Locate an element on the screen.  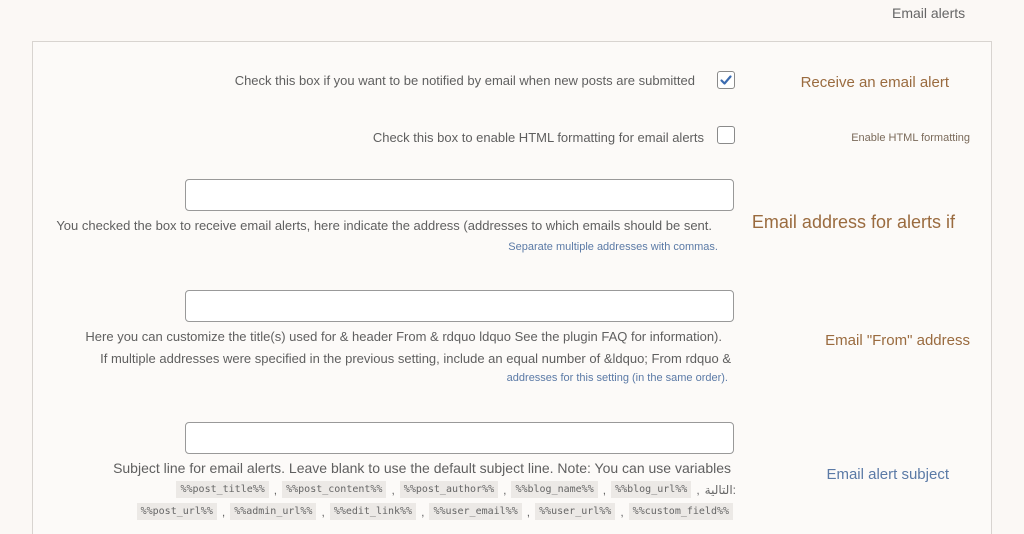
checkmark-icon is located at coordinates (726, 80).